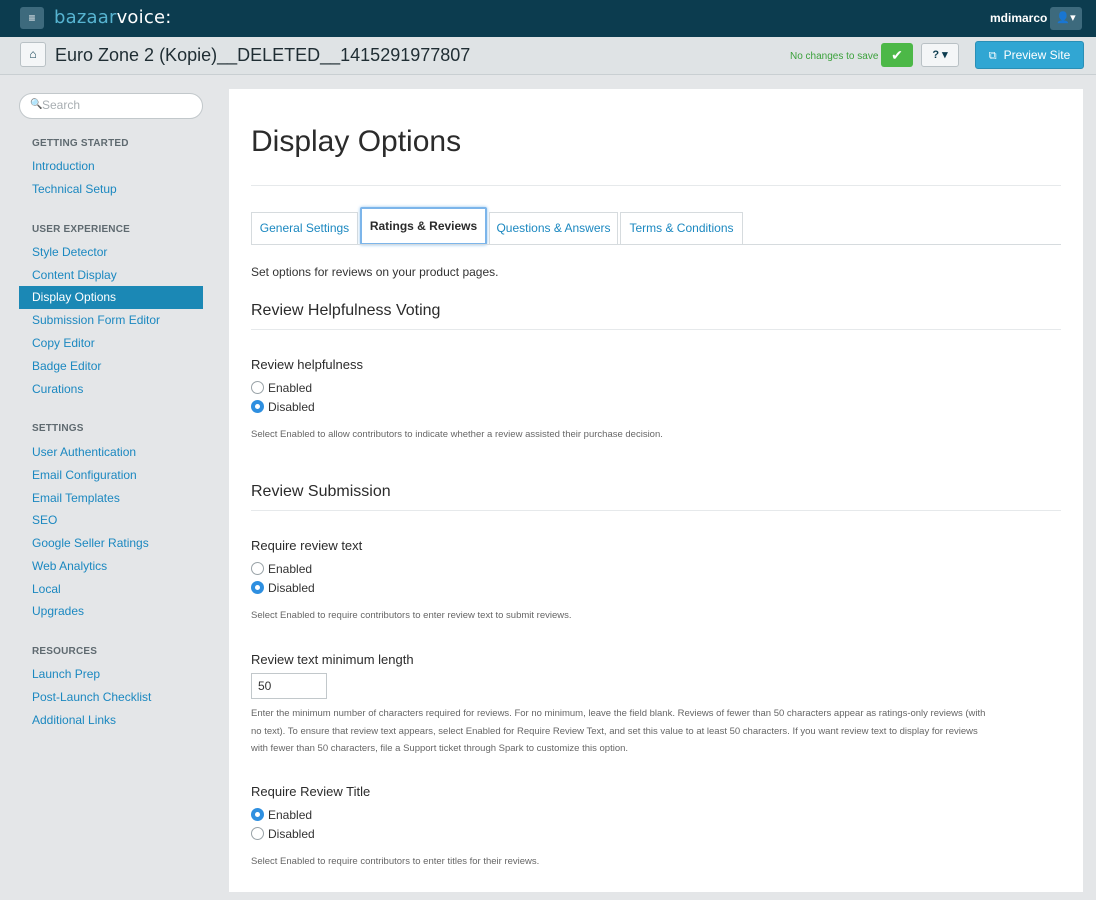  Describe the element at coordinates (36, 104) in the screenshot. I see `search-icon: 🔍` at that location.